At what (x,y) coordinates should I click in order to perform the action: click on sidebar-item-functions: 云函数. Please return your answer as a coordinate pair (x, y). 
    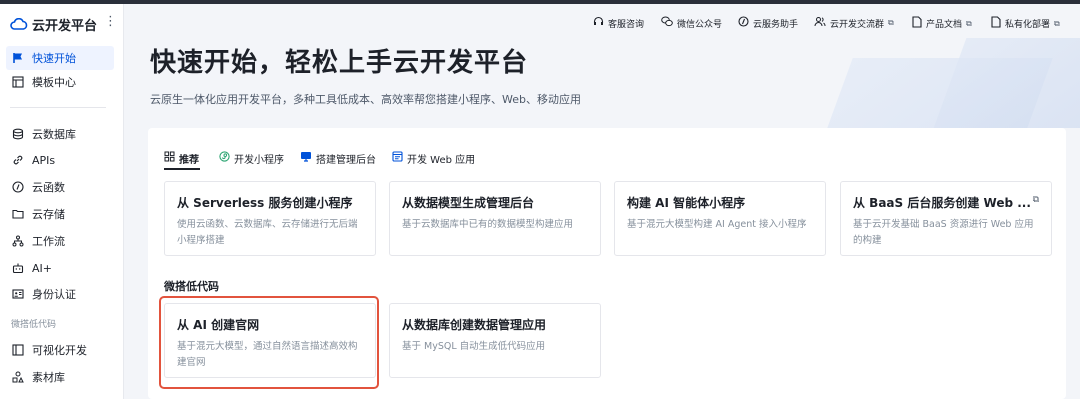
    Looking at the image, I should click on (60, 187).